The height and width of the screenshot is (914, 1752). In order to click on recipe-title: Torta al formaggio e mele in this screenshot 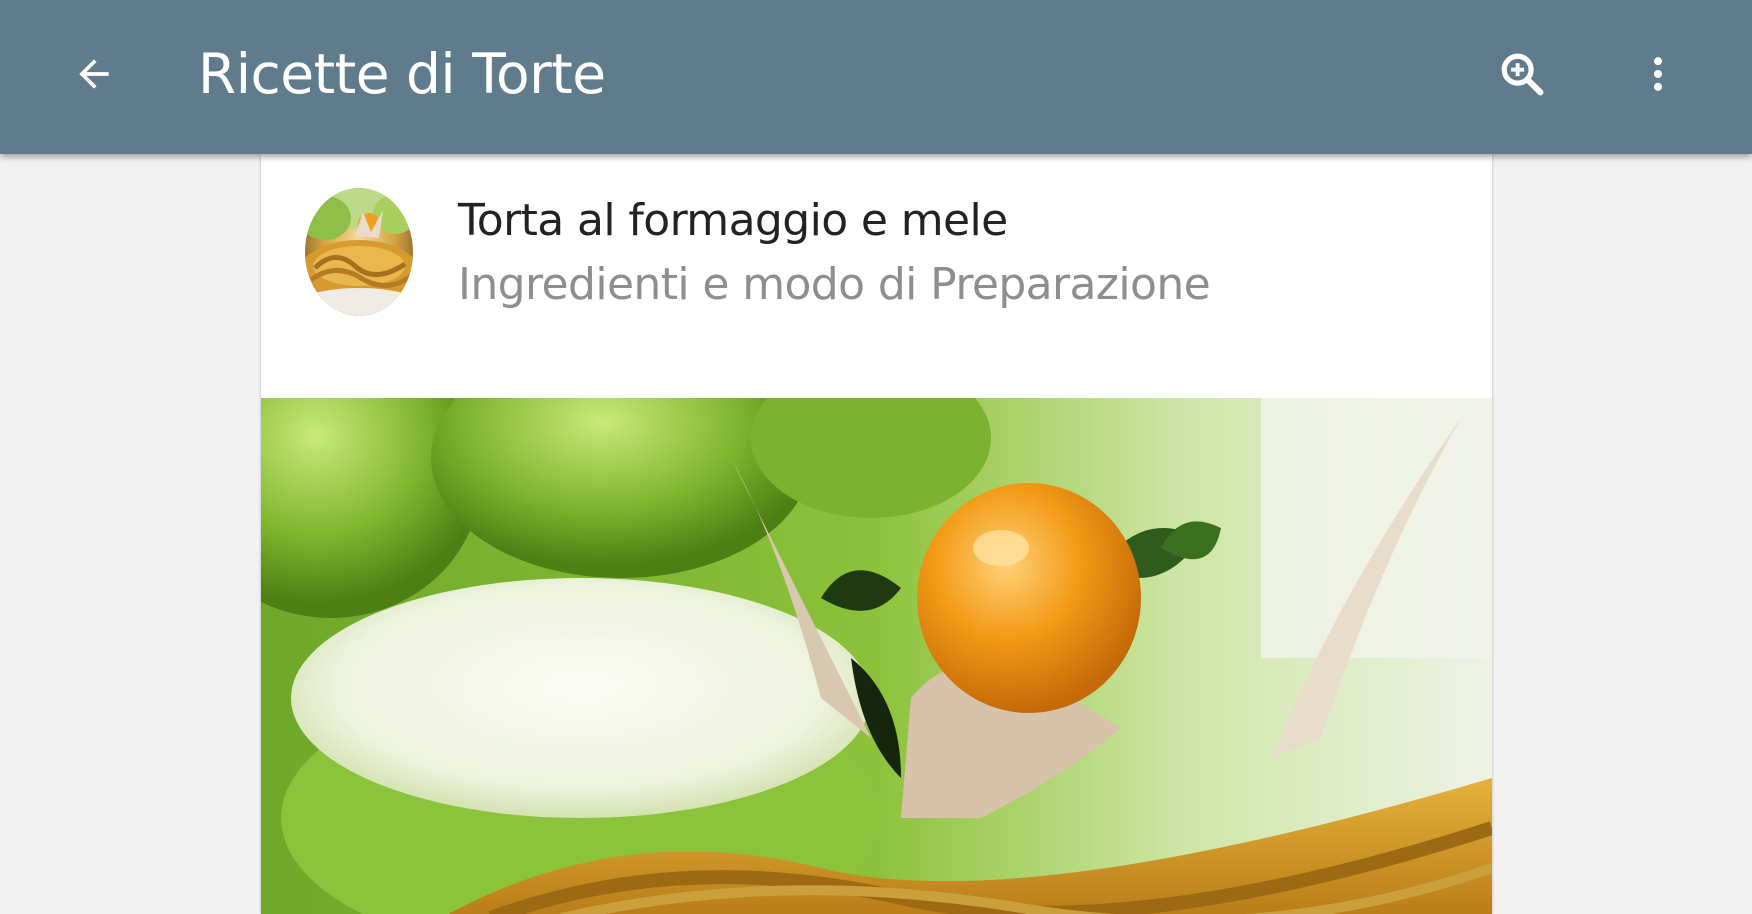, I will do `click(733, 220)`.